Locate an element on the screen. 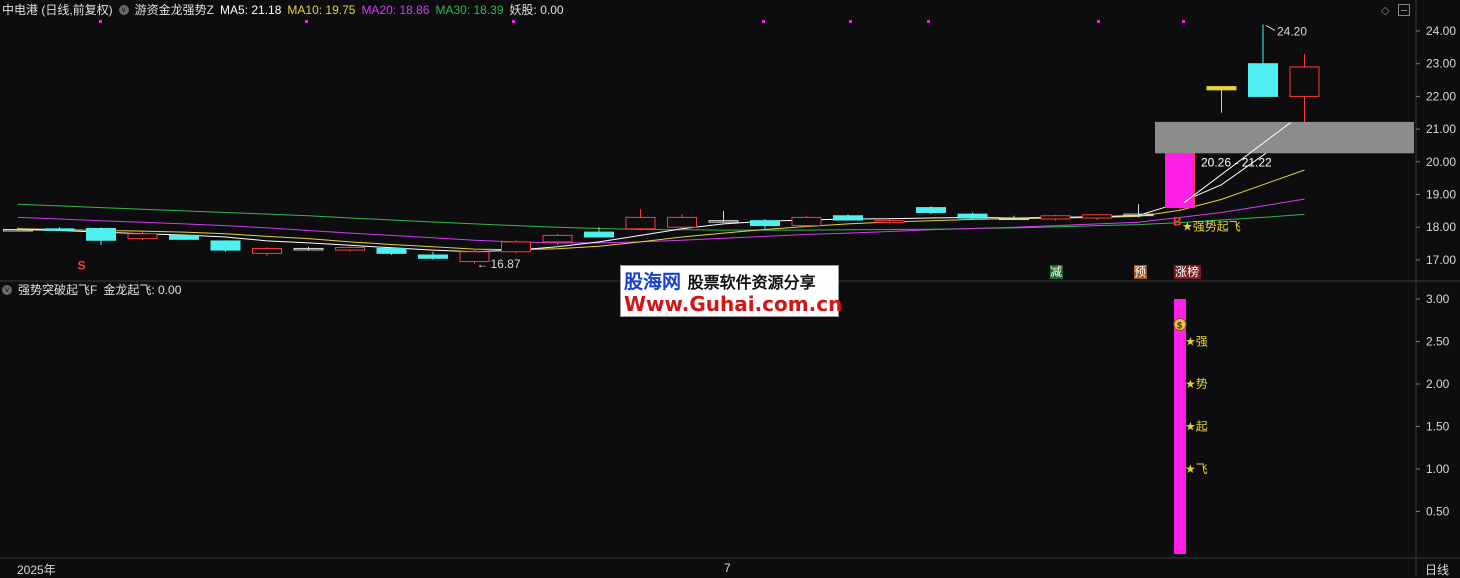 Image resolution: width=1460 pixels, height=578 pixels. indicator-menu-icon: v is located at coordinates (123, 10).